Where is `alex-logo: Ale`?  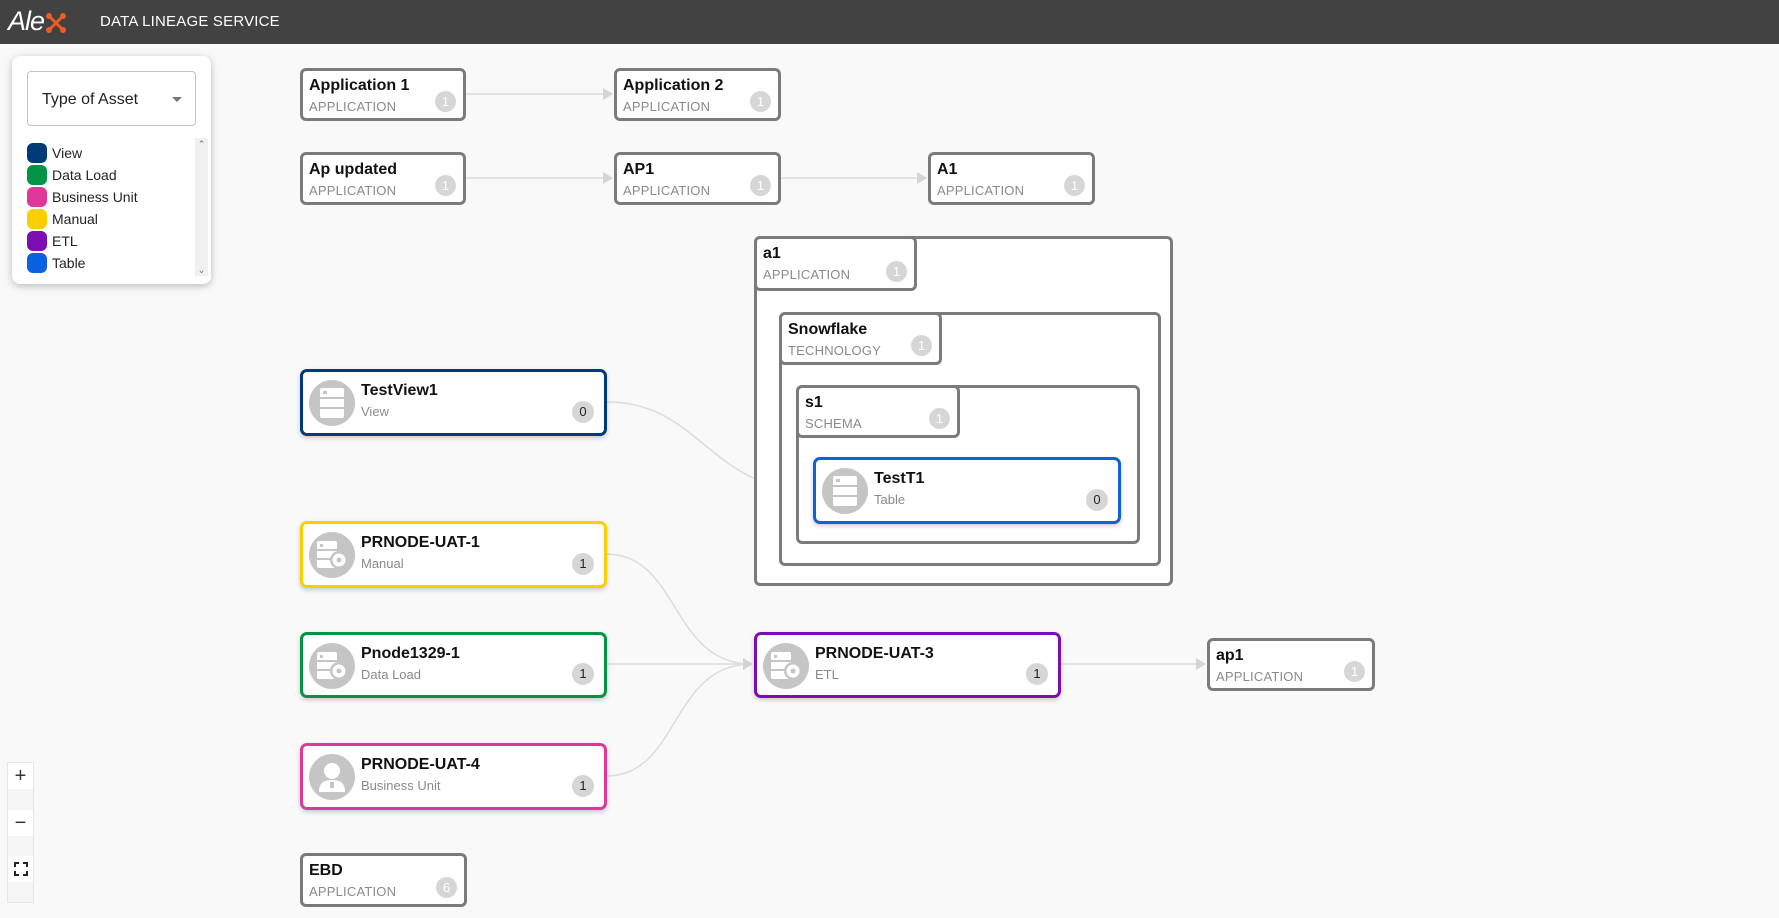 alex-logo: Ale is located at coordinates (37, 21).